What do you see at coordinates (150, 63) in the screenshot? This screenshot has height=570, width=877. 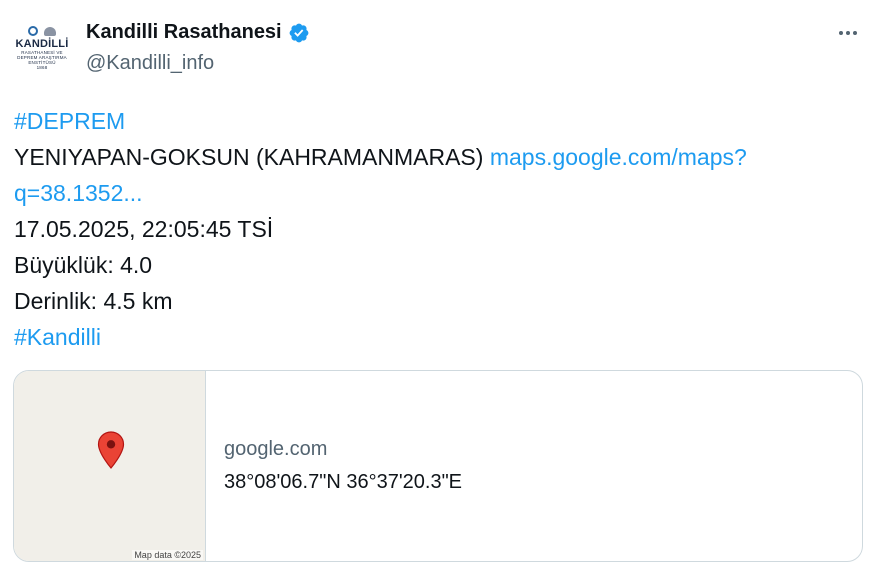 I see `user-handle: @Kandilli_info` at bounding box center [150, 63].